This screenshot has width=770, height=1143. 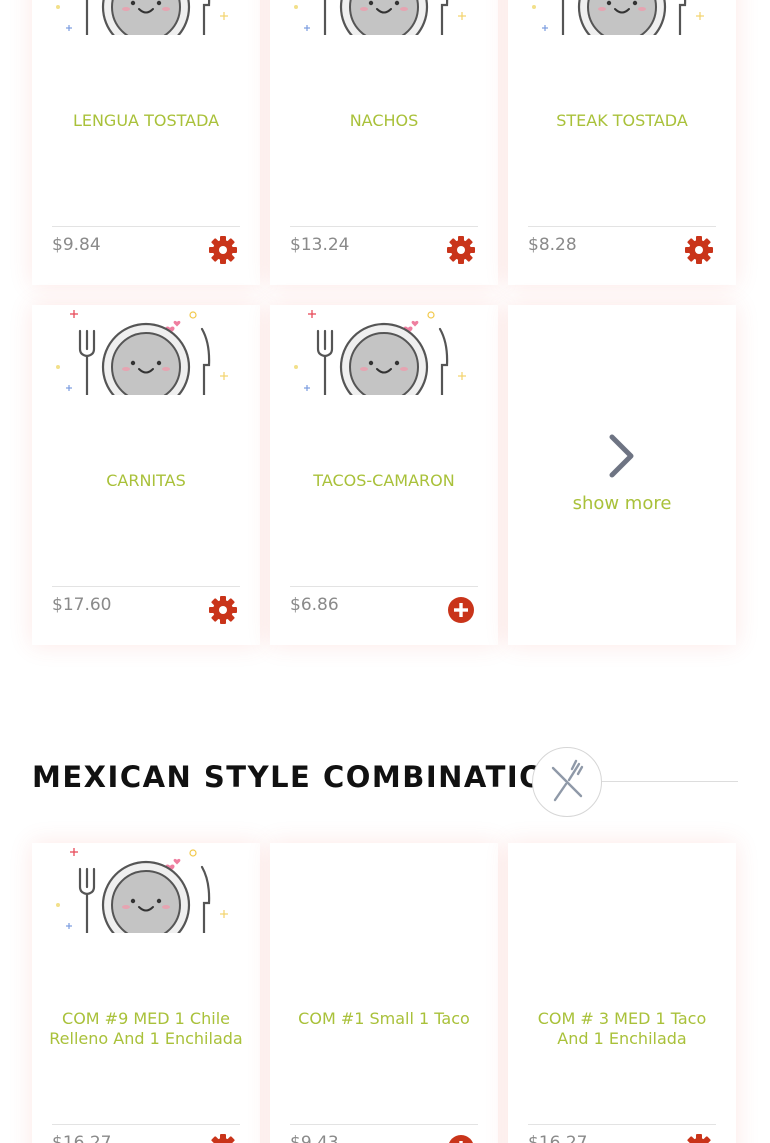 I want to click on menu-item-card: STEAK TOSTADA $8.28, so click(x=622, y=142).